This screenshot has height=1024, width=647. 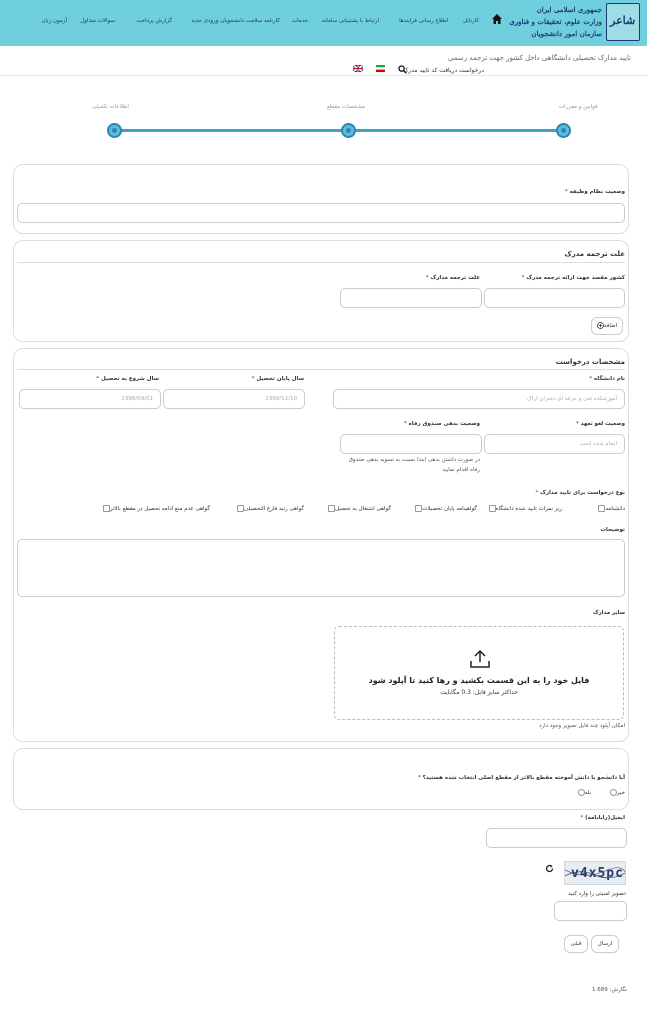 What do you see at coordinates (346, 107) in the screenshot?
I see `step-label-grade: مشخصات مقطع` at bounding box center [346, 107].